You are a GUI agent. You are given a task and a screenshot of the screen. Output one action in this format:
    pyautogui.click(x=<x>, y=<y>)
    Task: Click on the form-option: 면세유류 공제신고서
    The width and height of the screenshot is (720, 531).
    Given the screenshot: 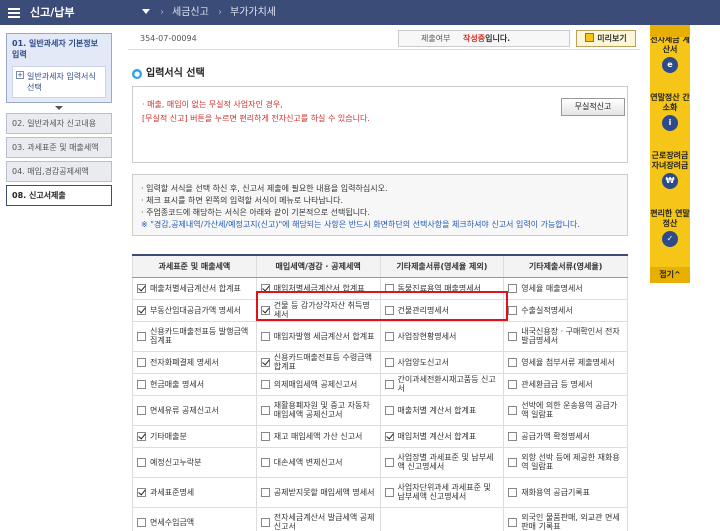 What is the action you would take?
    pyautogui.click(x=194, y=410)
    